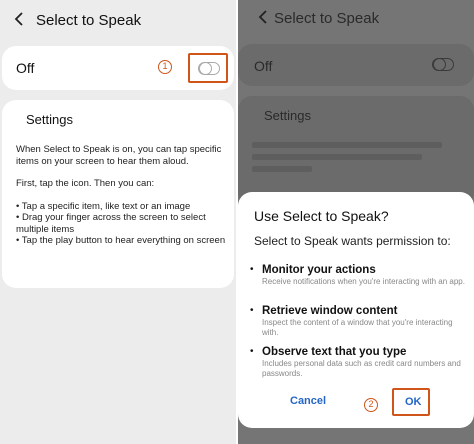 The width and height of the screenshot is (474, 444). Describe the element at coordinates (165, 67) in the screenshot. I see `step-marker-1: 1` at that location.